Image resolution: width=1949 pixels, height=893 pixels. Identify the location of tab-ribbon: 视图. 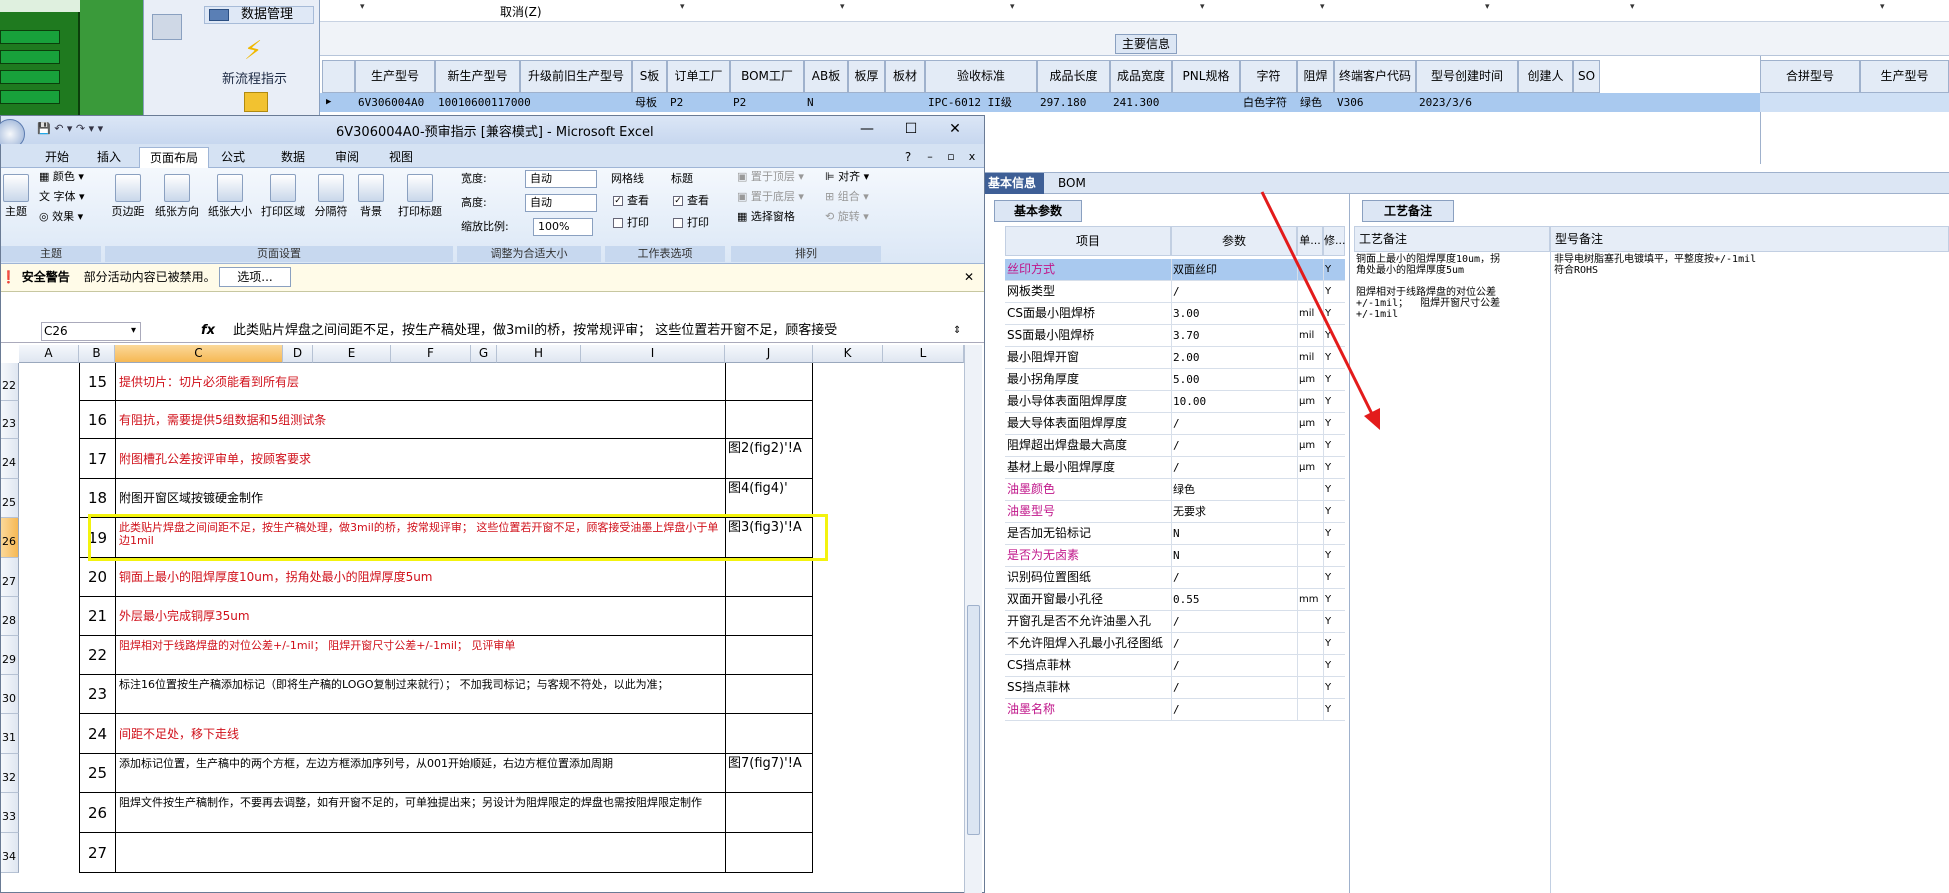
(401, 157).